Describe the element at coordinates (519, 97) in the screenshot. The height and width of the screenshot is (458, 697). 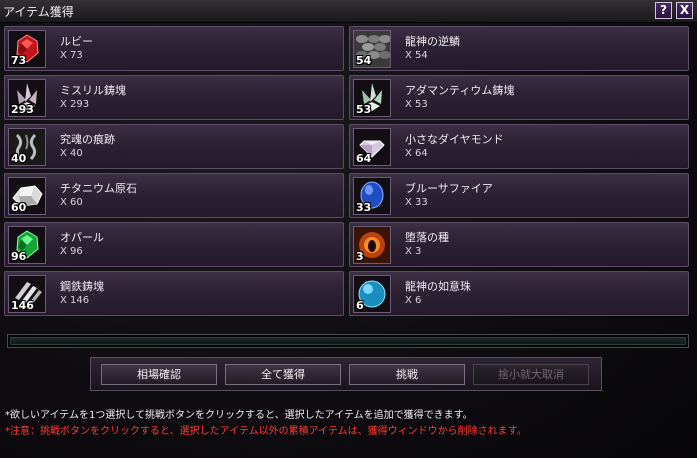
I see `item-slot-adamantium-ingot: 53 アダマンティウム鋳塊 X 53` at that location.